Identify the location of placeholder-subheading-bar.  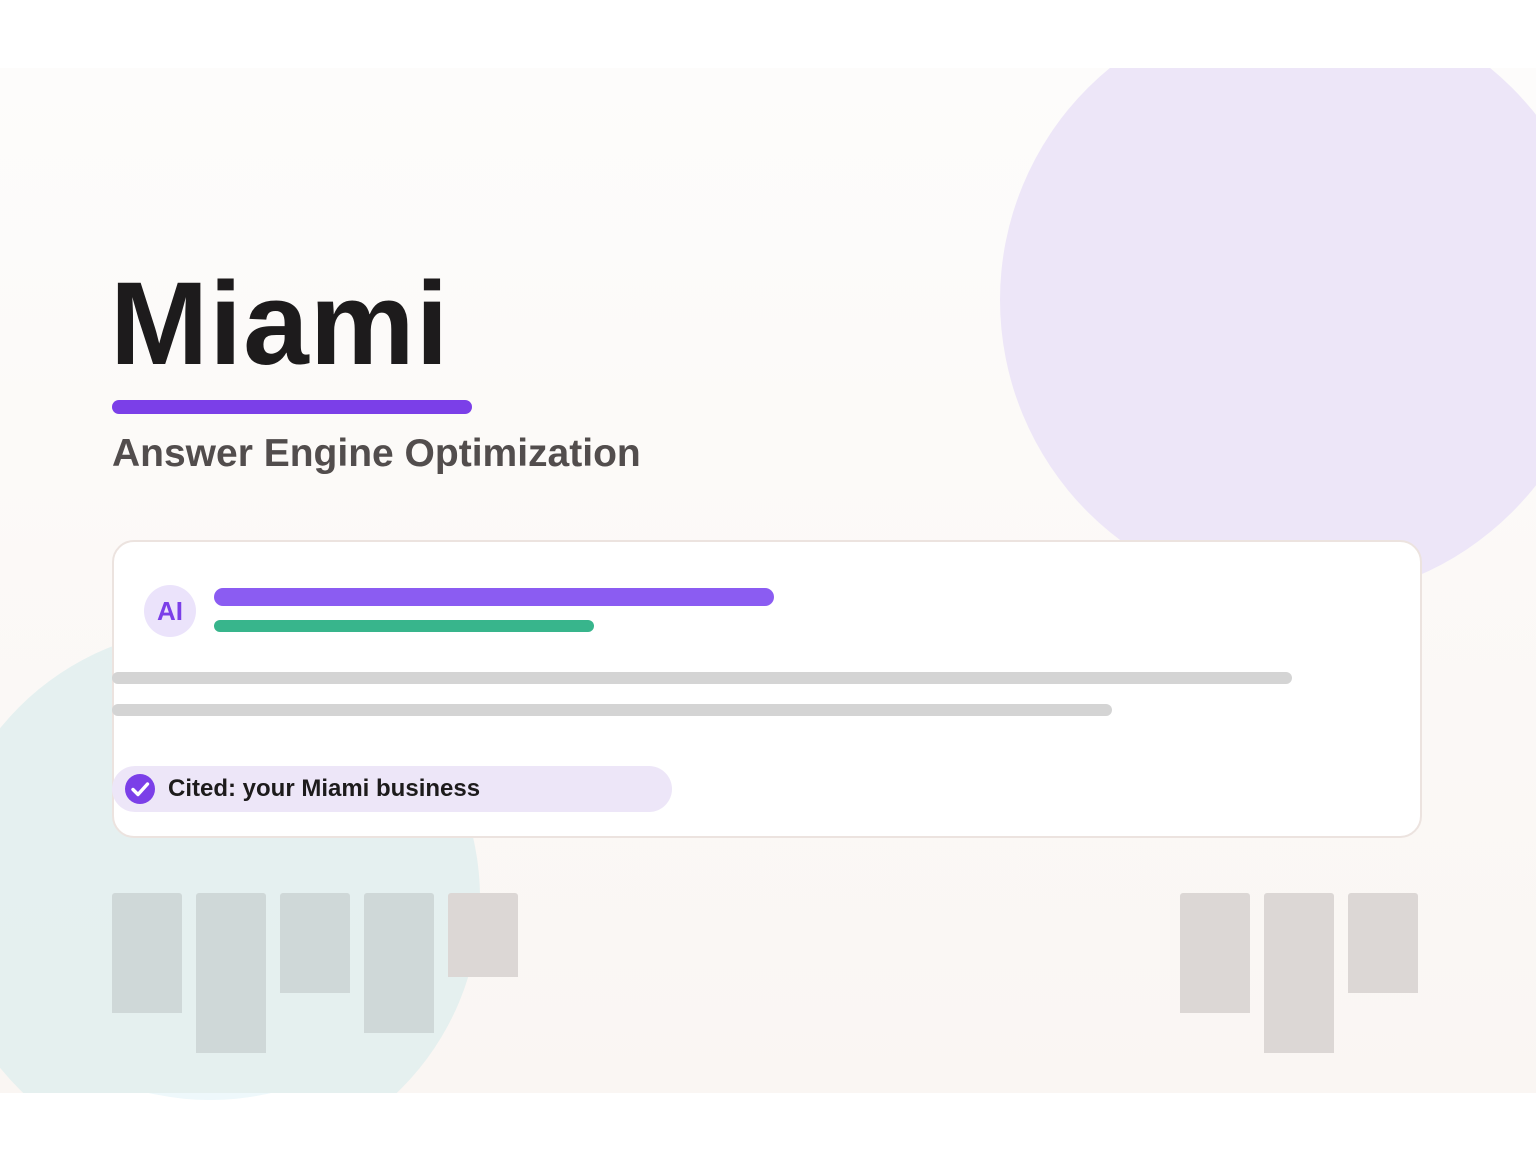
(404, 626).